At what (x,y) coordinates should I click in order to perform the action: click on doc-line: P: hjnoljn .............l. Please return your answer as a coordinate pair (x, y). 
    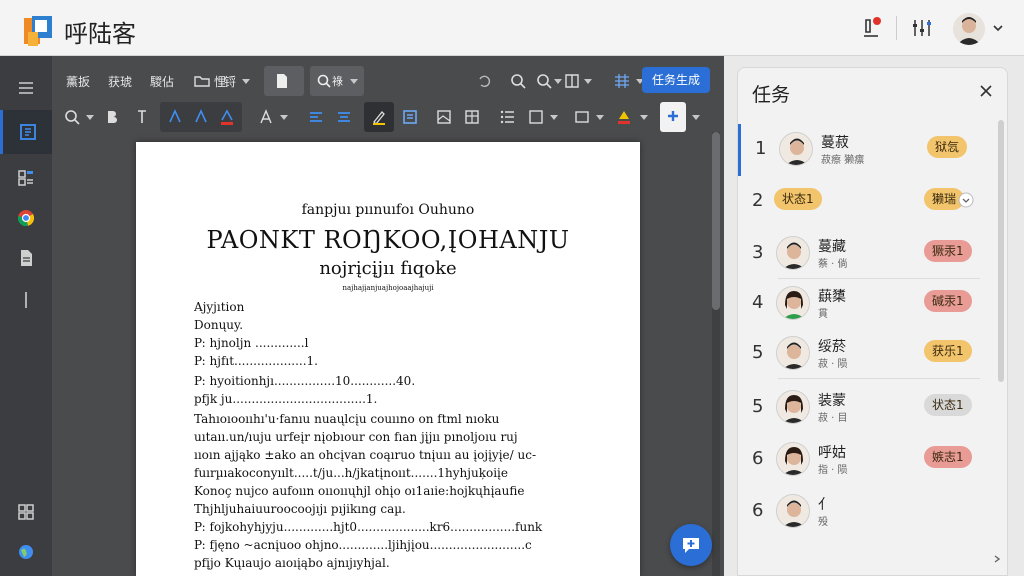
    Looking at the image, I should click on (251, 343).